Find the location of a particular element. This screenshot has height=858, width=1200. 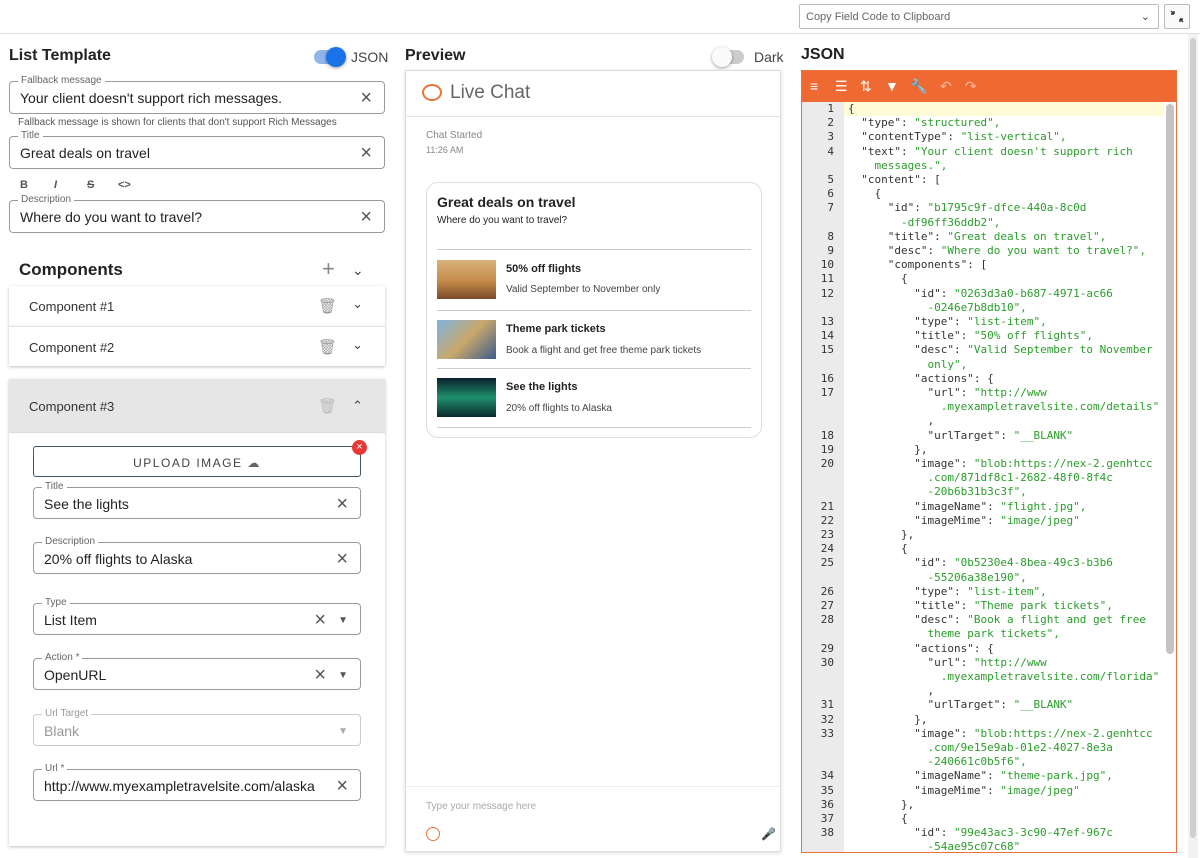

line-number: 37 is located at coordinates (827, 818).